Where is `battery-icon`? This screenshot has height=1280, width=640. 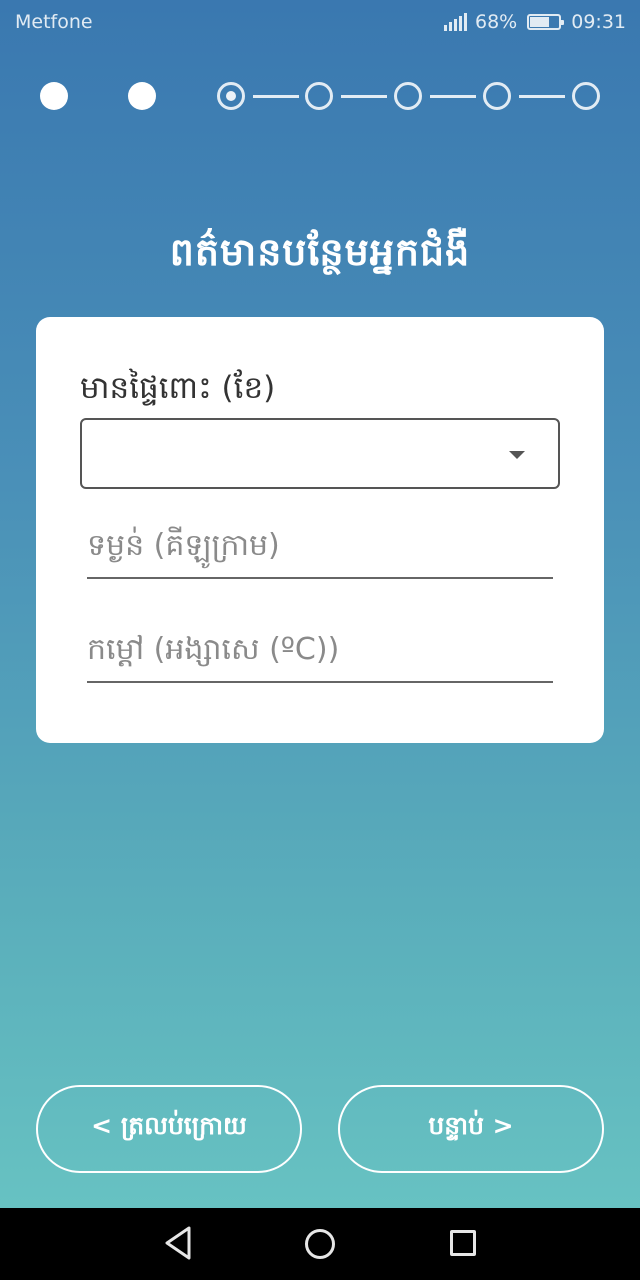 battery-icon is located at coordinates (546, 22).